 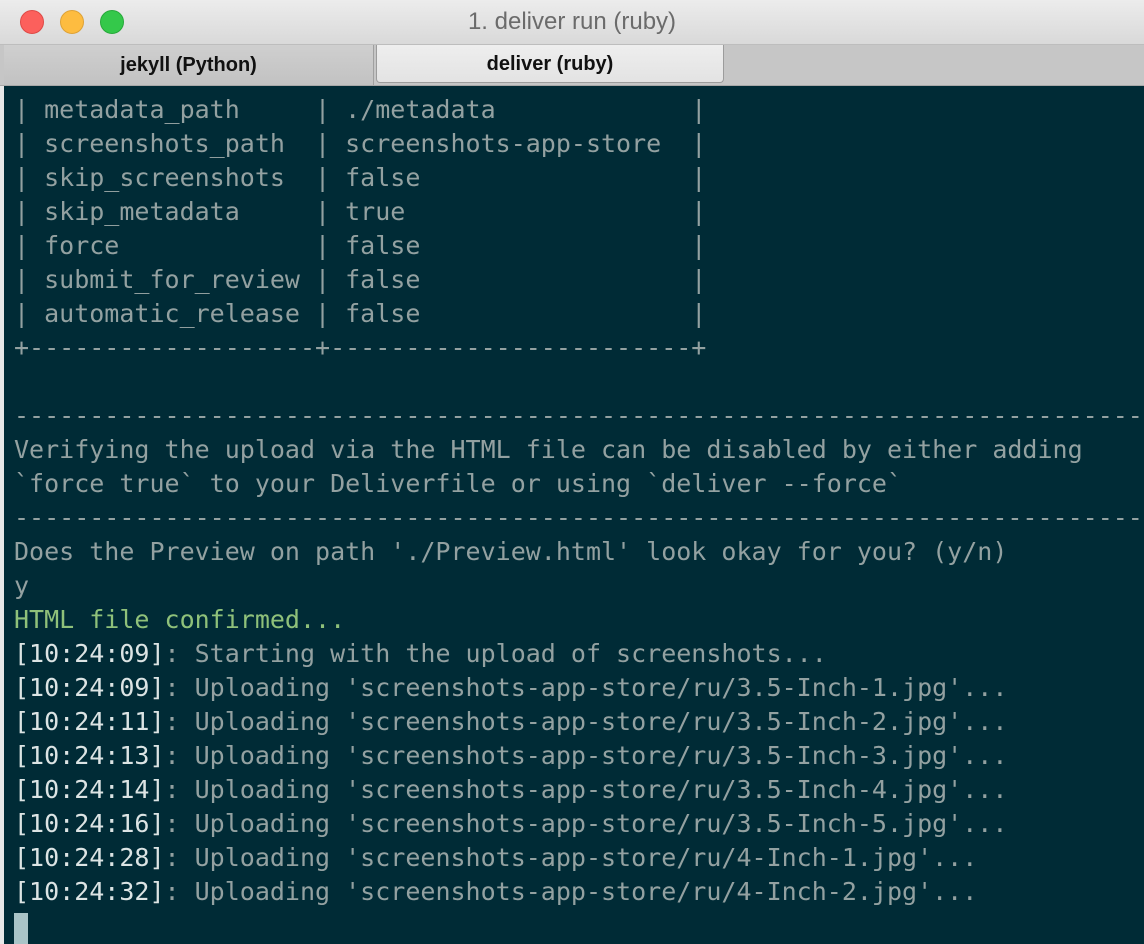 I want to click on table-row: | force | false |, so click(x=360, y=245).